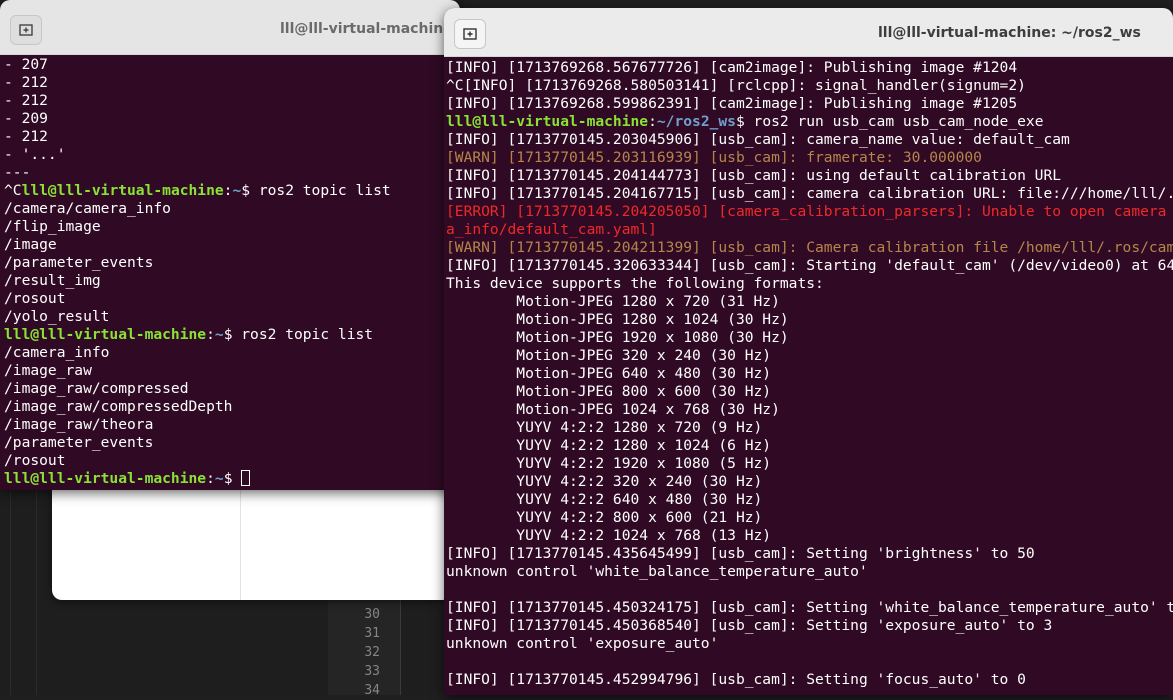 The width and height of the screenshot is (1173, 700). Describe the element at coordinates (372, 690) in the screenshot. I see `line-number: 34` at that location.